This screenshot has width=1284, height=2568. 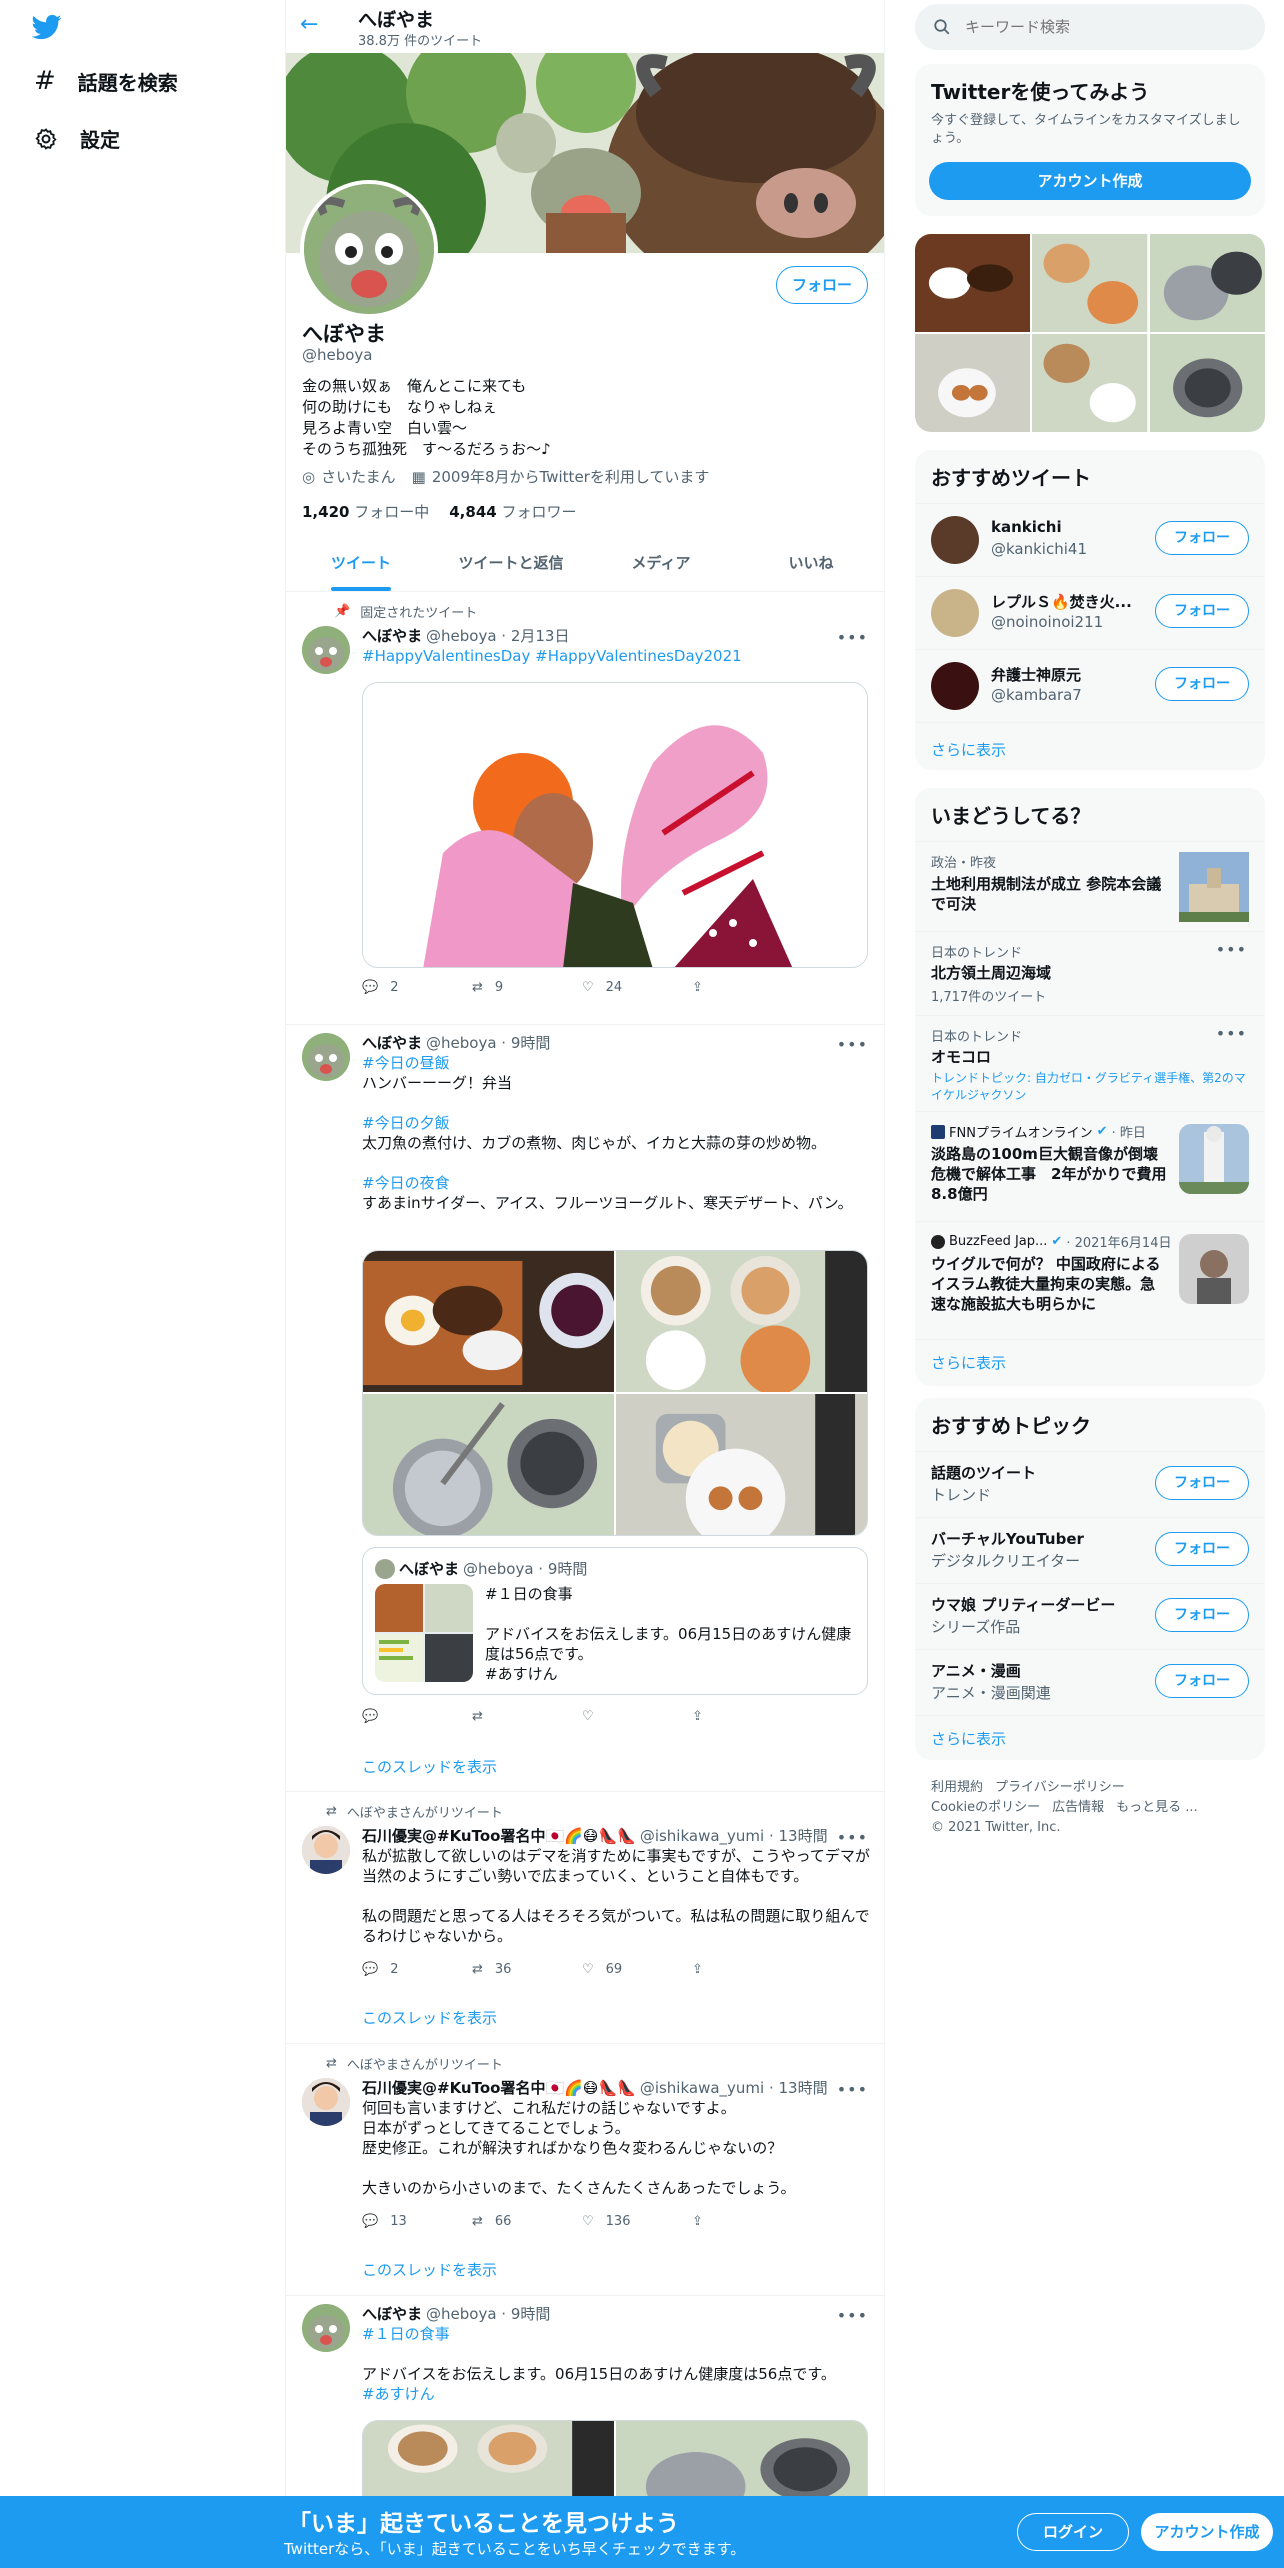 What do you see at coordinates (365, 511) in the screenshot?
I see `following-link: 1,420 フォロー中` at bounding box center [365, 511].